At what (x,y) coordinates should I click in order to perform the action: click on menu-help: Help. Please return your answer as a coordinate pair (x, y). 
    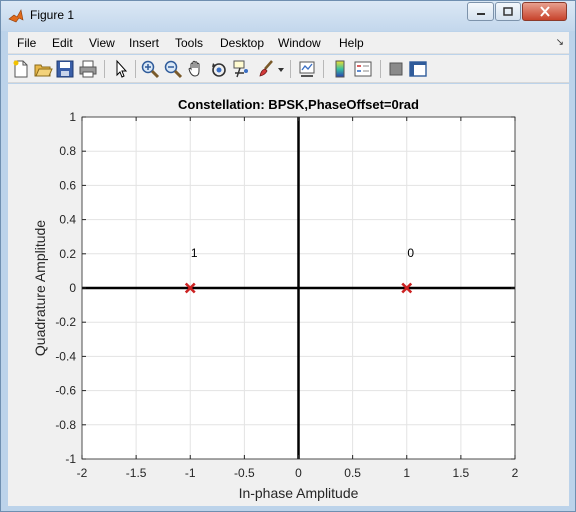
    Looking at the image, I should click on (351, 43).